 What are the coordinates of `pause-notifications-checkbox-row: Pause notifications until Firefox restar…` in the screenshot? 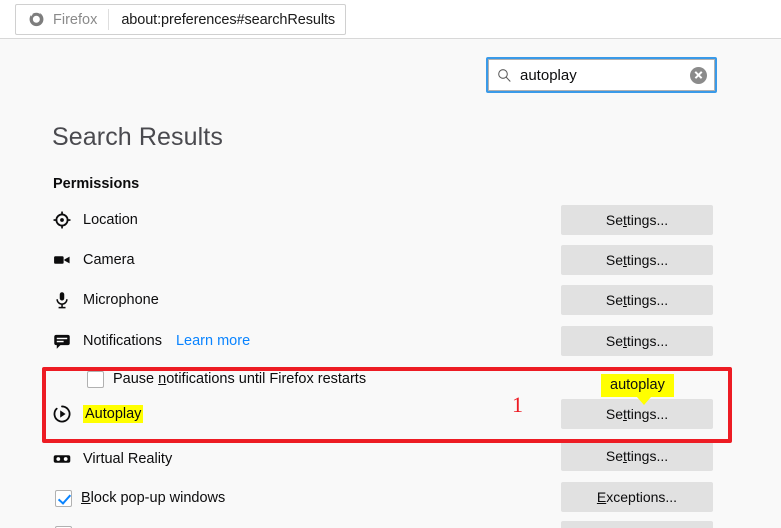 It's located at (226, 379).